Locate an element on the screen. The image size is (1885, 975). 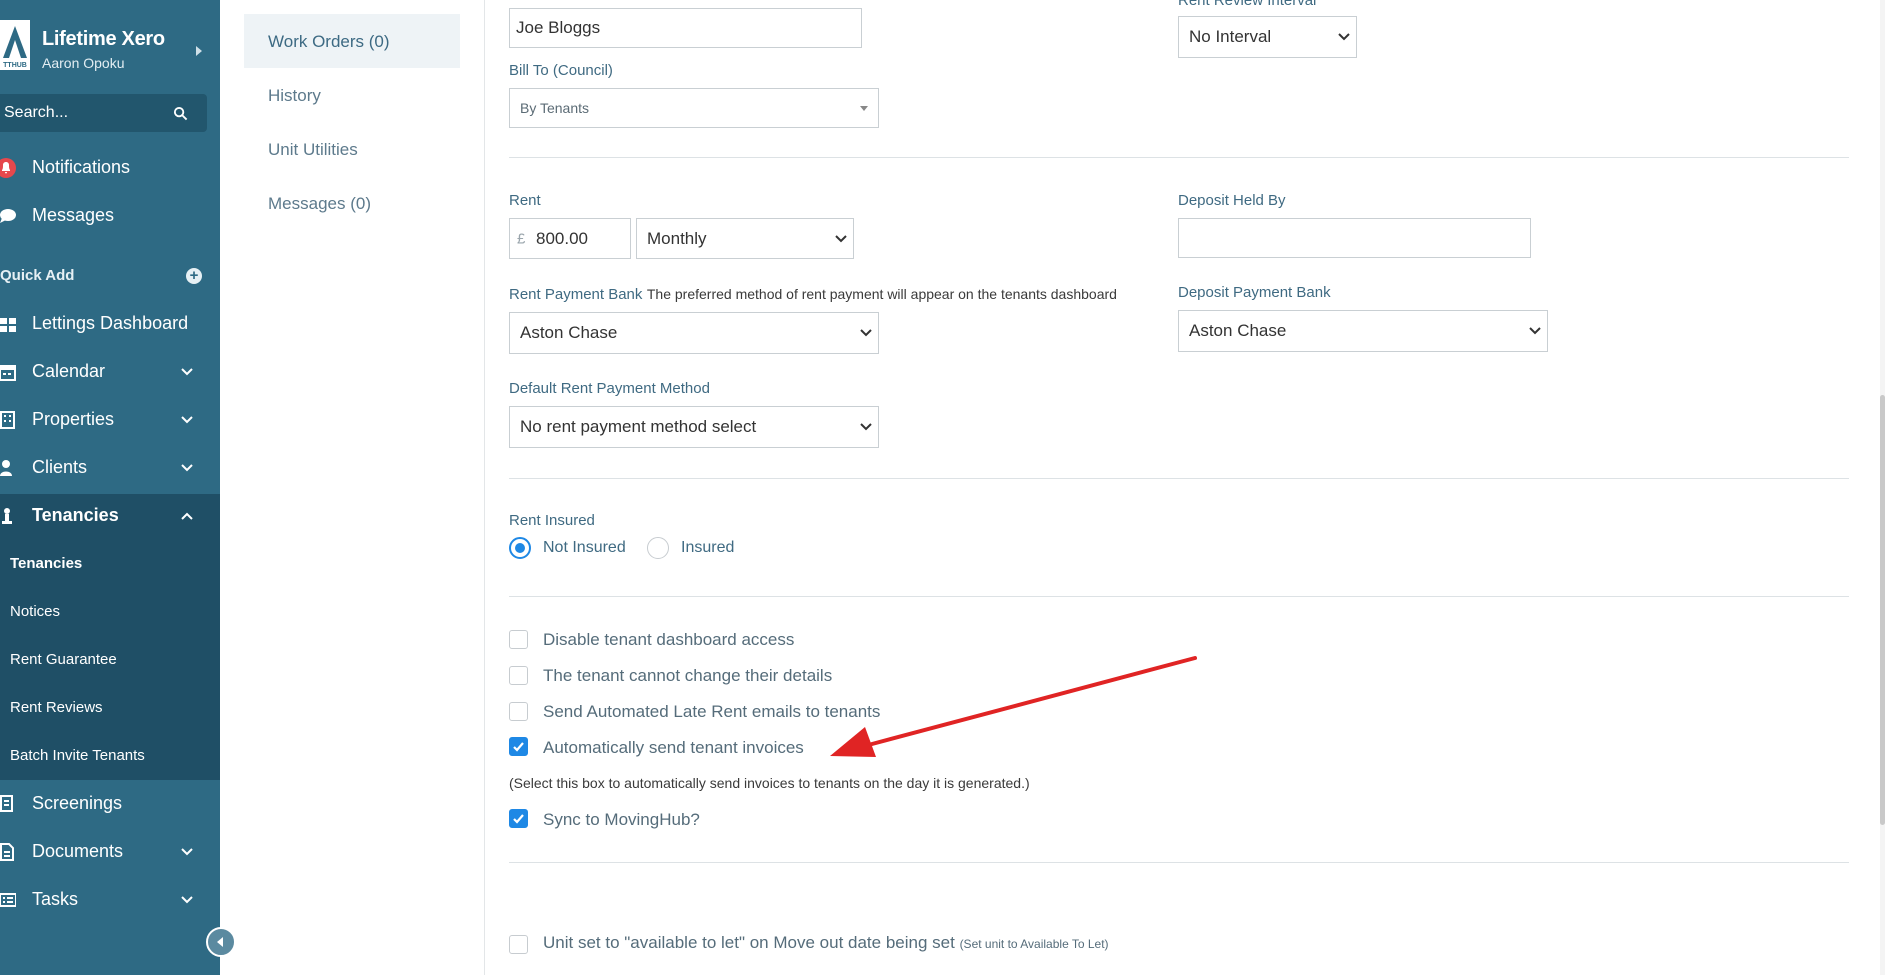
tab-label: Unit Utilities is located at coordinates (313, 149).